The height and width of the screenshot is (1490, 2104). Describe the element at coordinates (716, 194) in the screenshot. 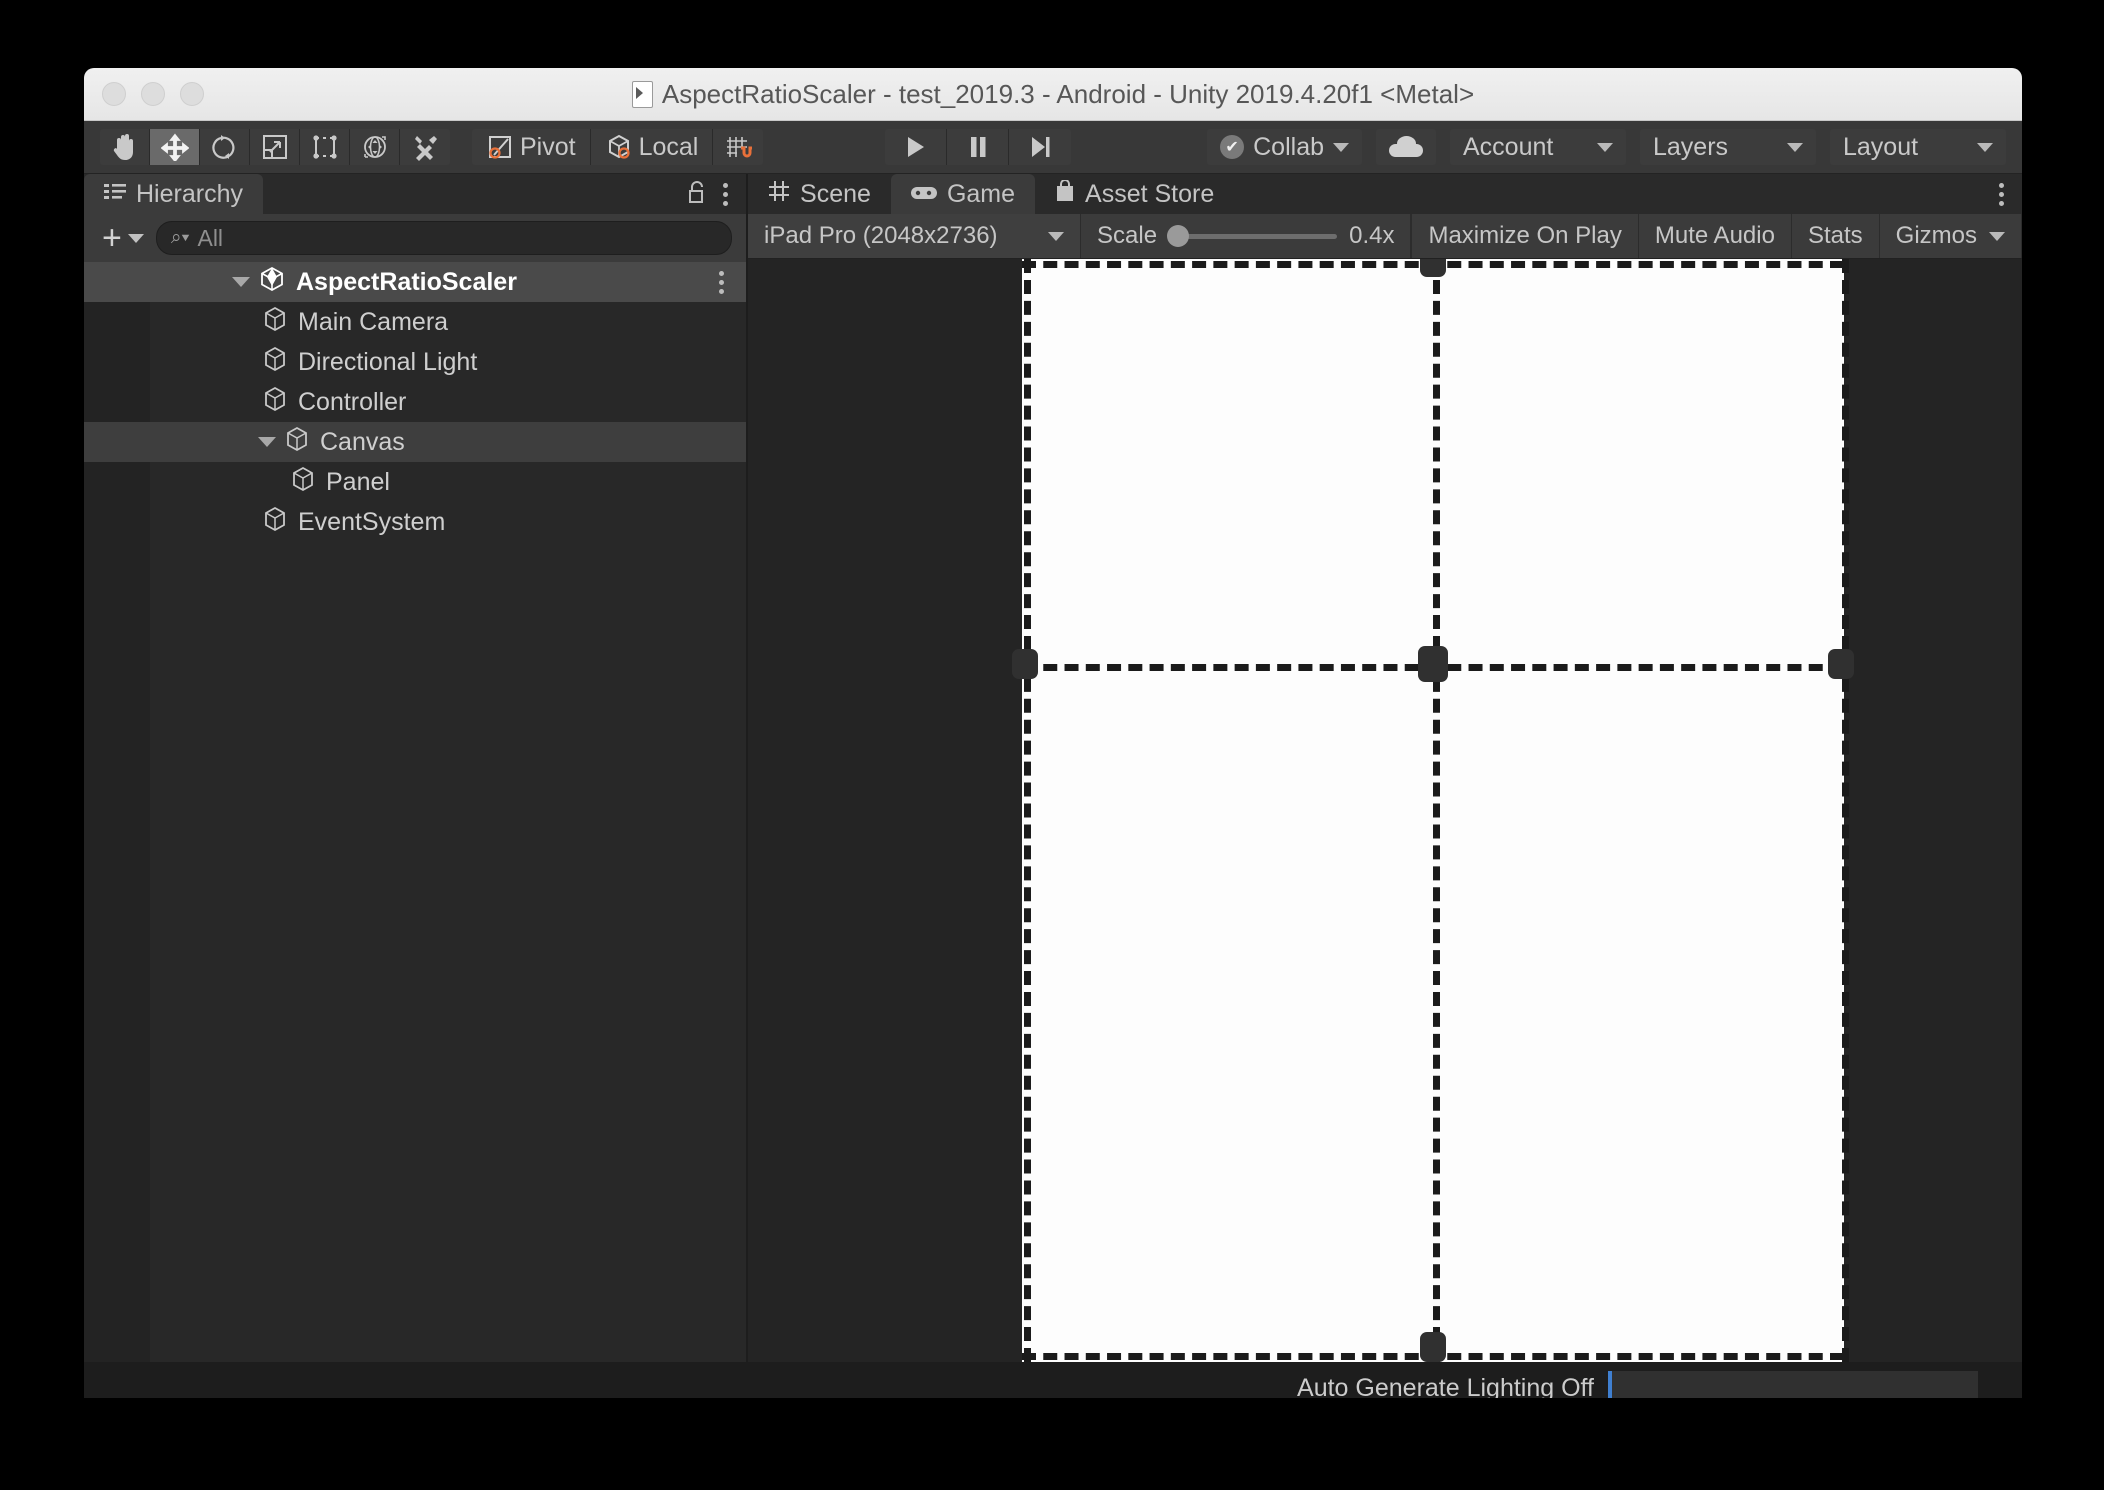

I see `hierarchy-tab-icons` at that location.